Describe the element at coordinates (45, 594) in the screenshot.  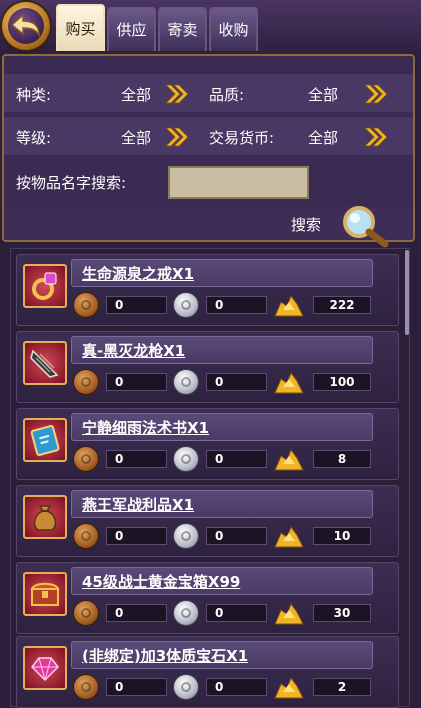
I see `treasure-chest-icon` at that location.